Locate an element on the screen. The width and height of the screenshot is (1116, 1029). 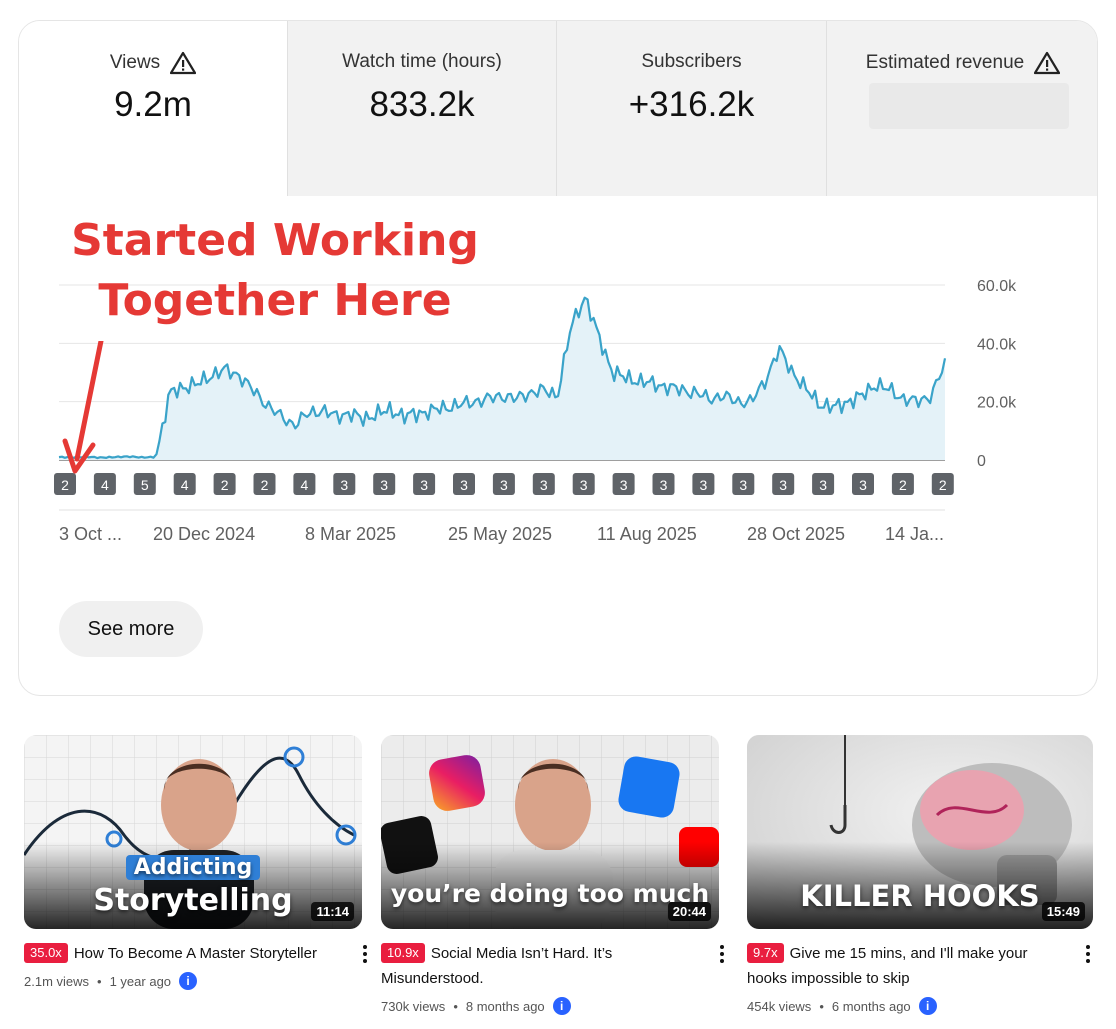
video-duration: 20:44 is located at coordinates (689, 911).